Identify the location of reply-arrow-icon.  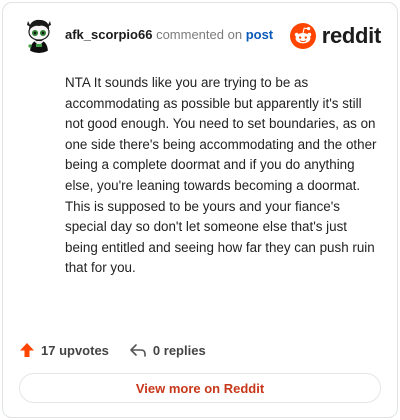
(138, 350).